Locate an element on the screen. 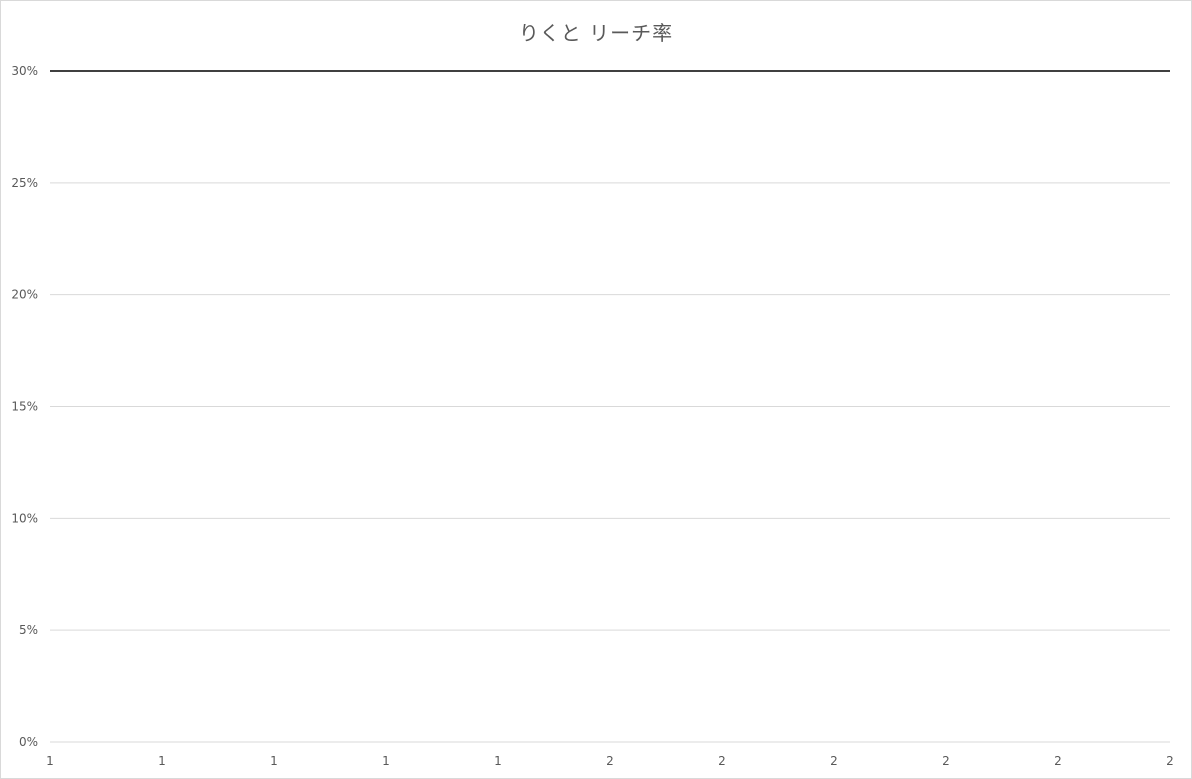 The image size is (1192, 779). y-tick-label: 20% is located at coordinates (24, 295).